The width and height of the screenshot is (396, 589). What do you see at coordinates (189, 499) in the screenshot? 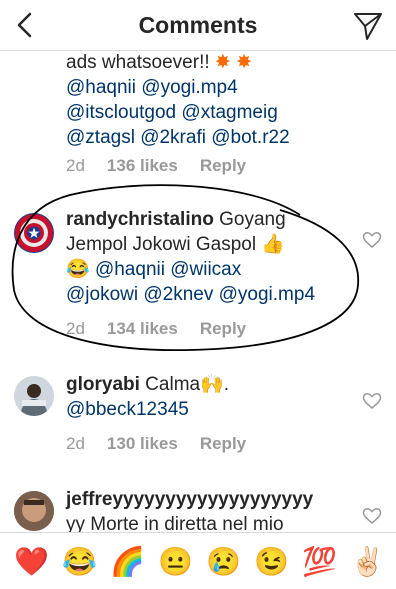
I see `comment-username: jeffreyyyyyyyyyyyyyyyyyyy` at bounding box center [189, 499].